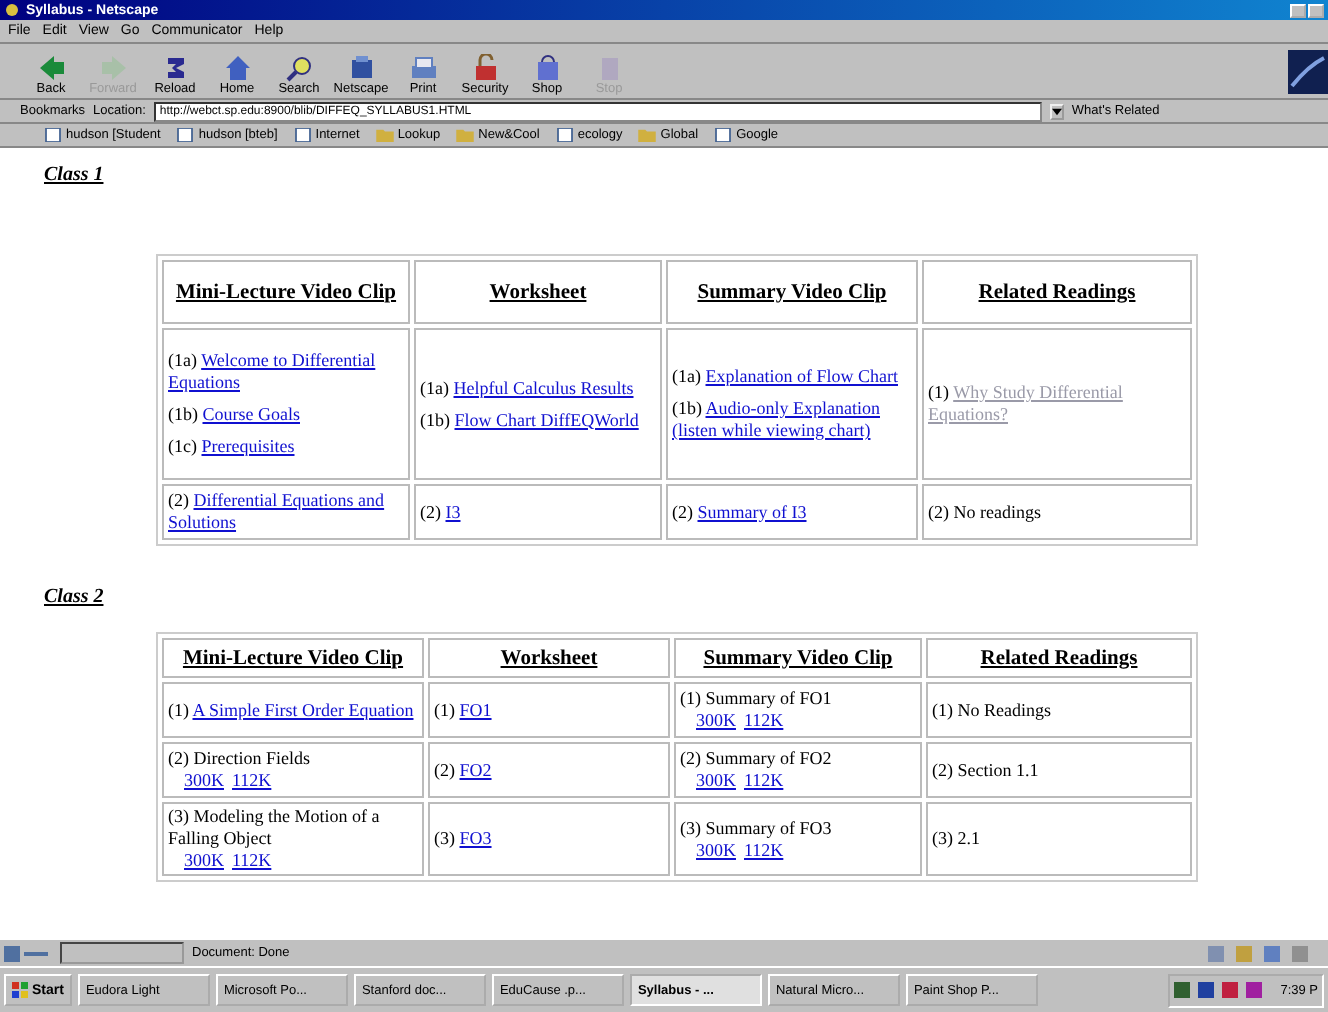 Image resolution: width=1328 pixels, height=1012 pixels. Describe the element at coordinates (984, 511) in the screenshot. I see `cell-text: (2) No readings` at that location.